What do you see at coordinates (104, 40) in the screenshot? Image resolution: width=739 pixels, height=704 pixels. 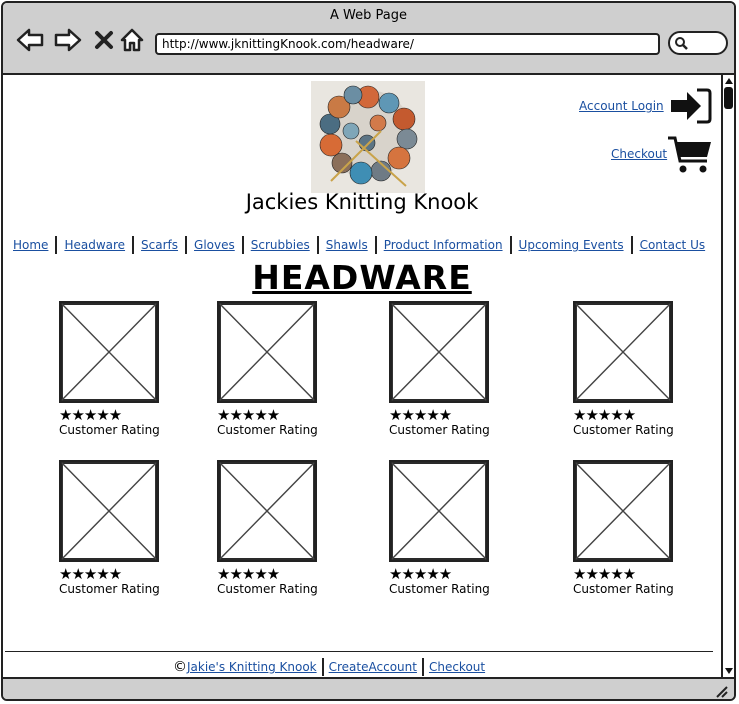 I see `close-icon` at bounding box center [104, 40].